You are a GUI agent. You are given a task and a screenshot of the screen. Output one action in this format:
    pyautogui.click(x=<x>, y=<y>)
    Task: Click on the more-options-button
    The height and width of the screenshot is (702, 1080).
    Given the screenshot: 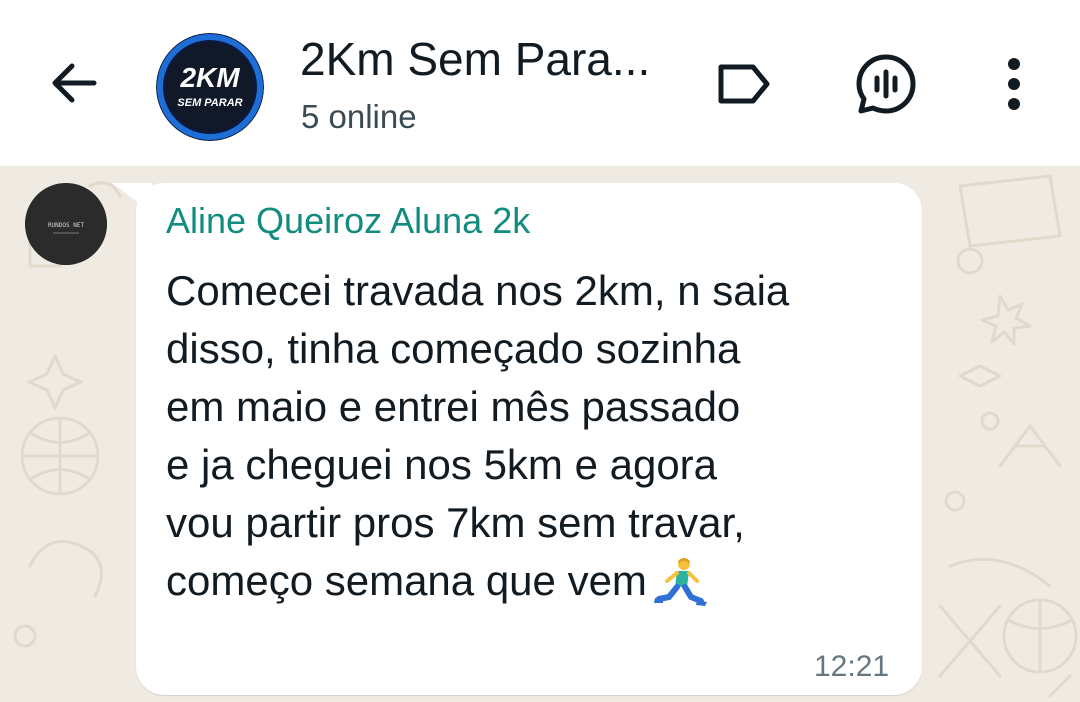 What is the action you would take?
    pyautogui.click(x=1014, y=84)
    